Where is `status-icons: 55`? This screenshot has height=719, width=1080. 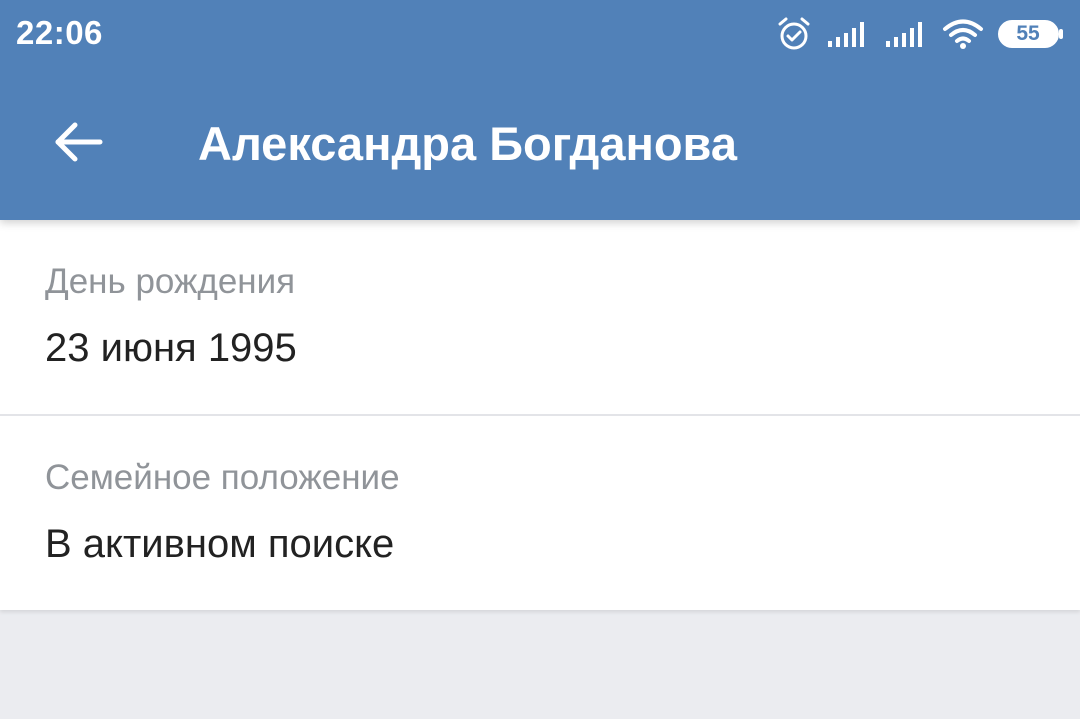
status-icons: 55 is located at coordinates (920, 34).